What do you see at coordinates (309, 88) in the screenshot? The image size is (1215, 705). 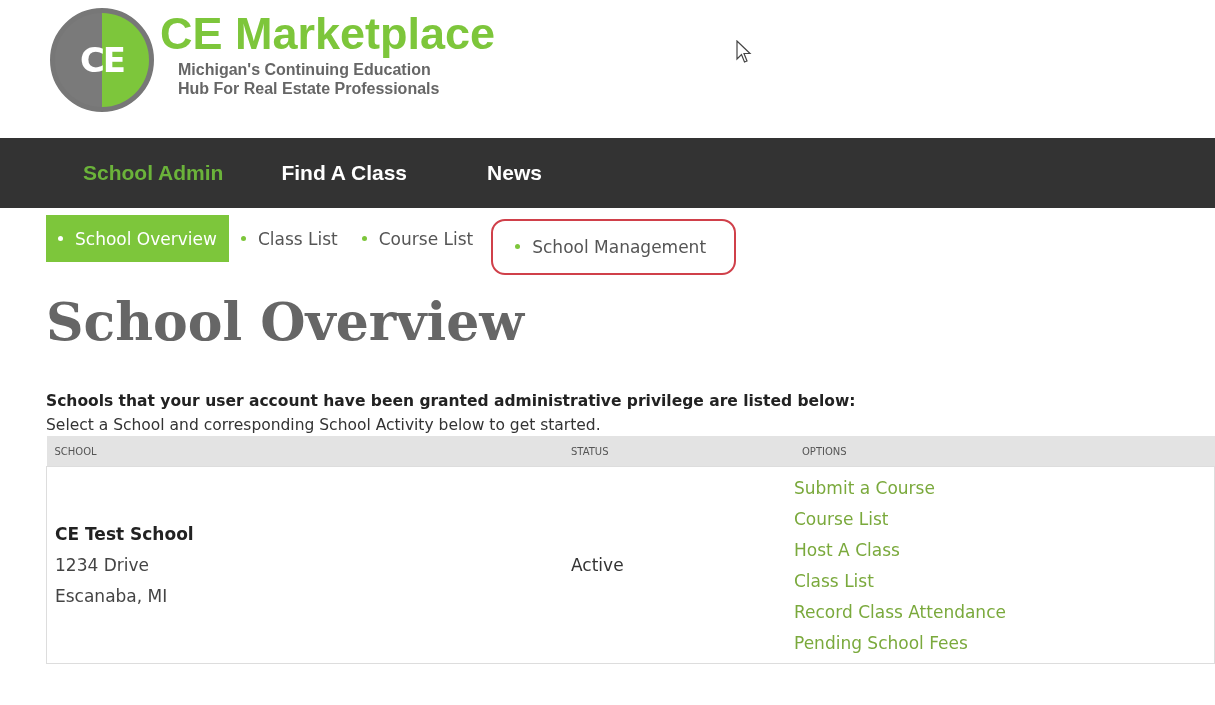 I see `tagline: Hub For Real Estate Professionals` at bounding box center [309, 88].